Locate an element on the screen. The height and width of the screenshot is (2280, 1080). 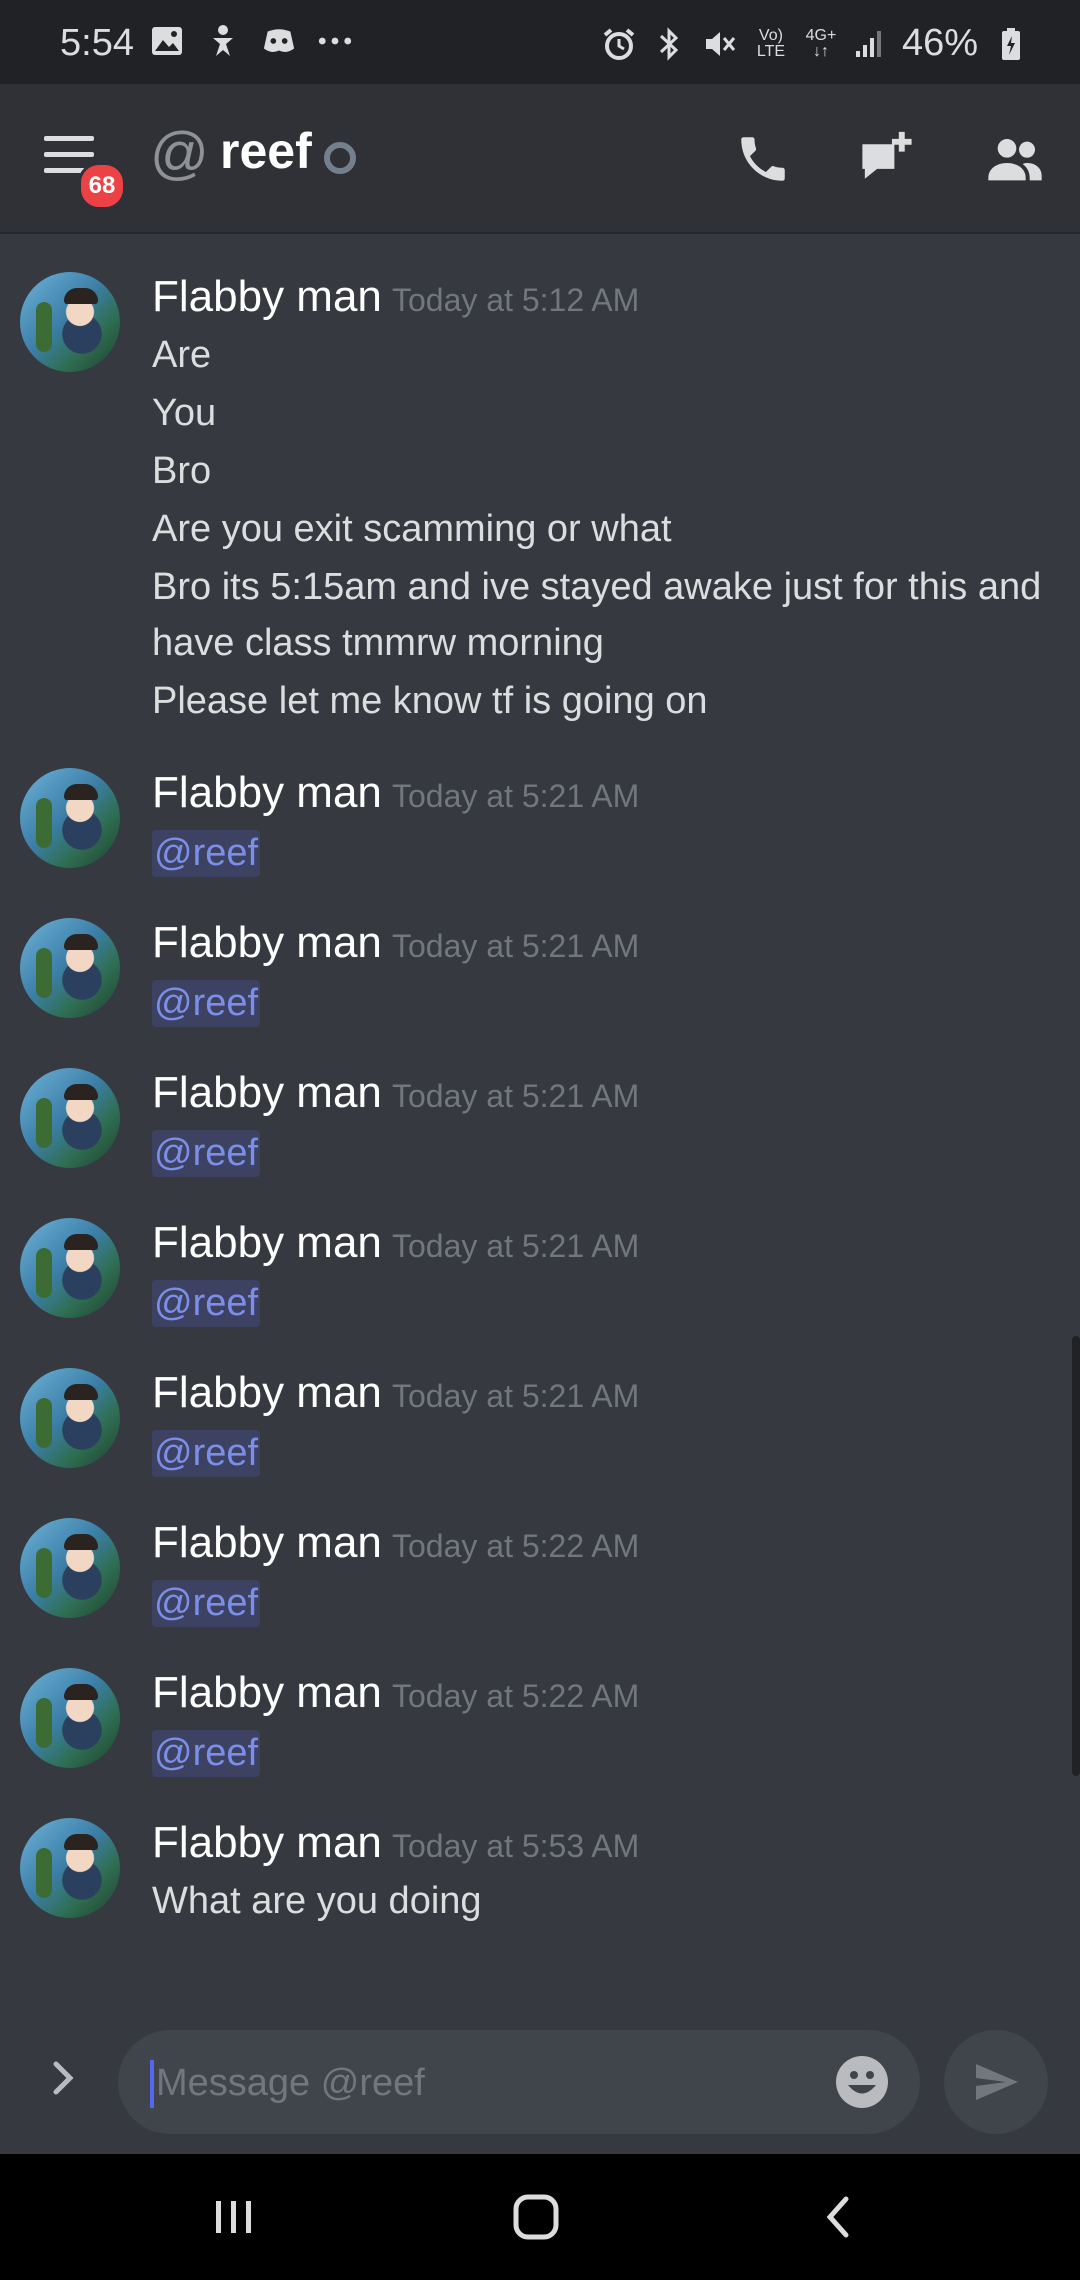
back-button is located at coordinates (838, 2217).